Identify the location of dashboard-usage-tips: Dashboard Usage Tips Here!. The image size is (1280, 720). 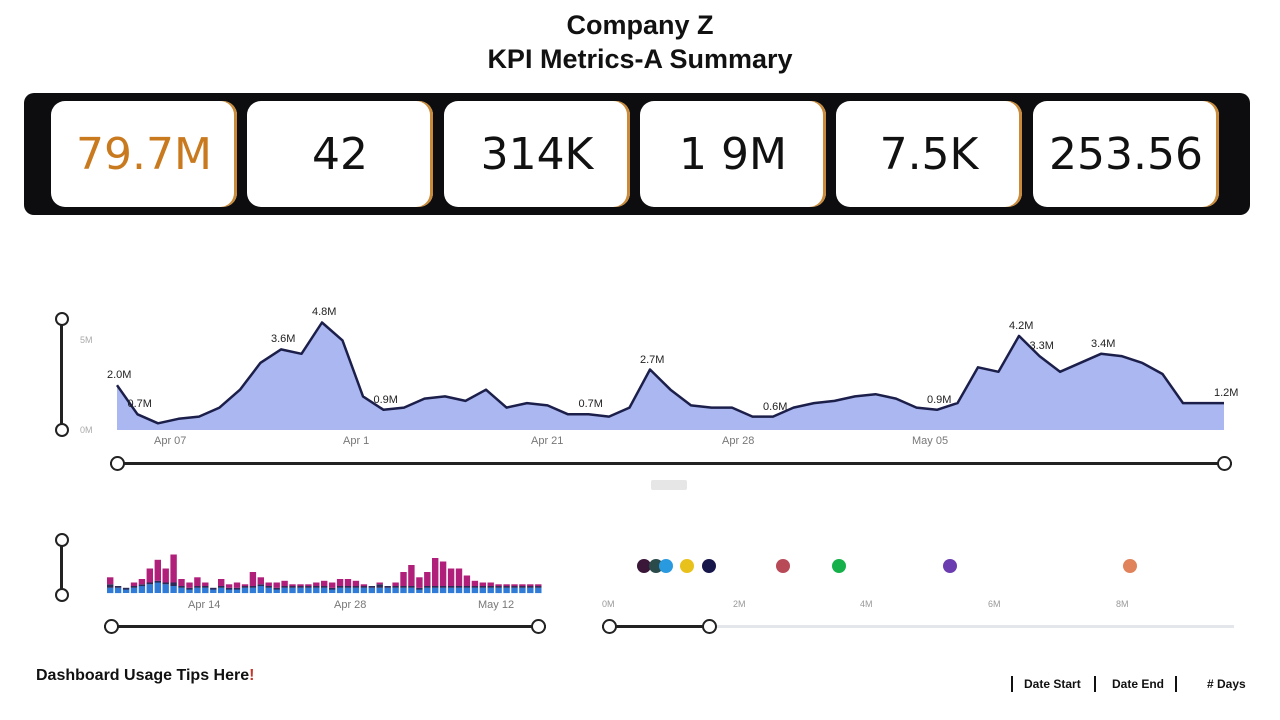
(145, 676).